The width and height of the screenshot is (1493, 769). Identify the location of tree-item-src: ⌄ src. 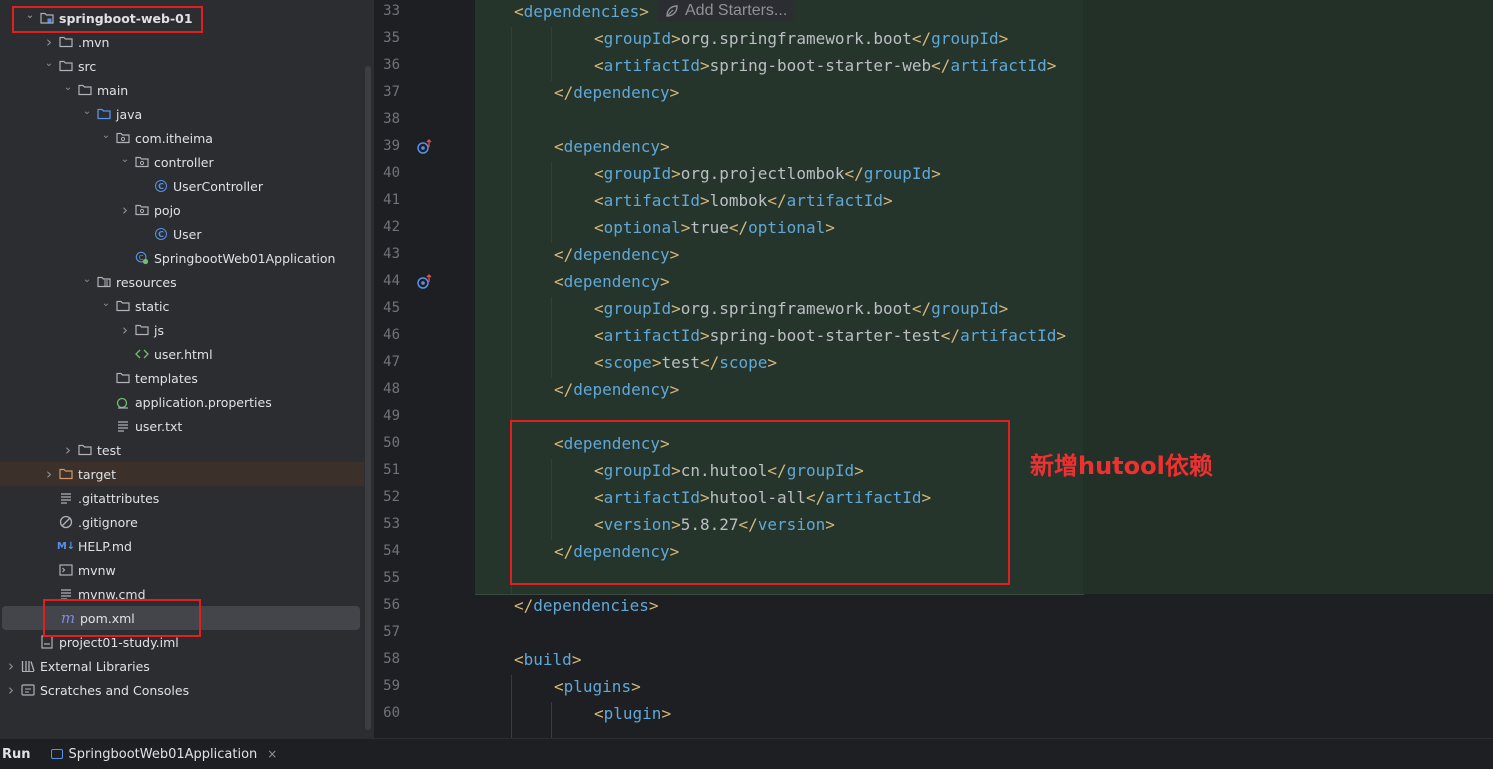
(182, 66).